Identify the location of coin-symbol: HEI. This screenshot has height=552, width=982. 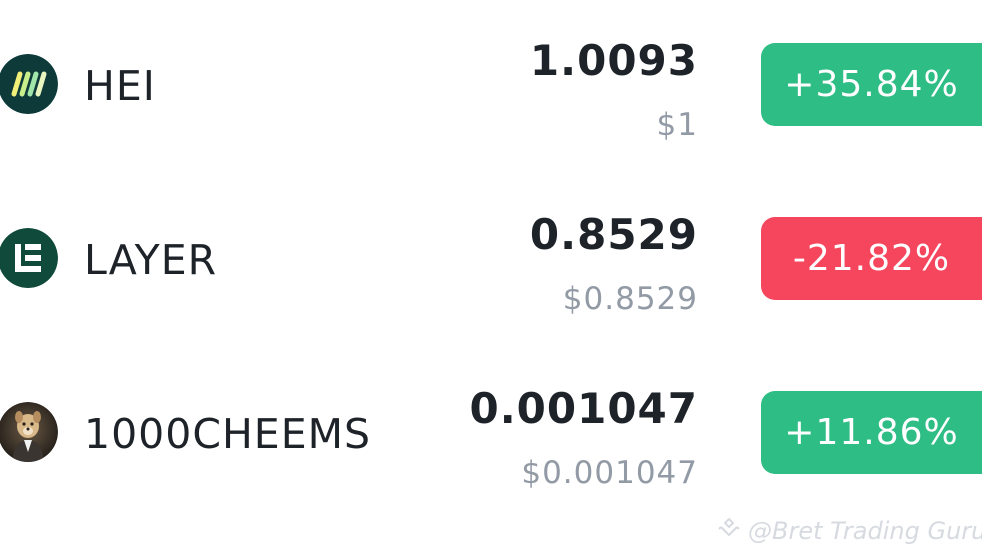
(120, 86).